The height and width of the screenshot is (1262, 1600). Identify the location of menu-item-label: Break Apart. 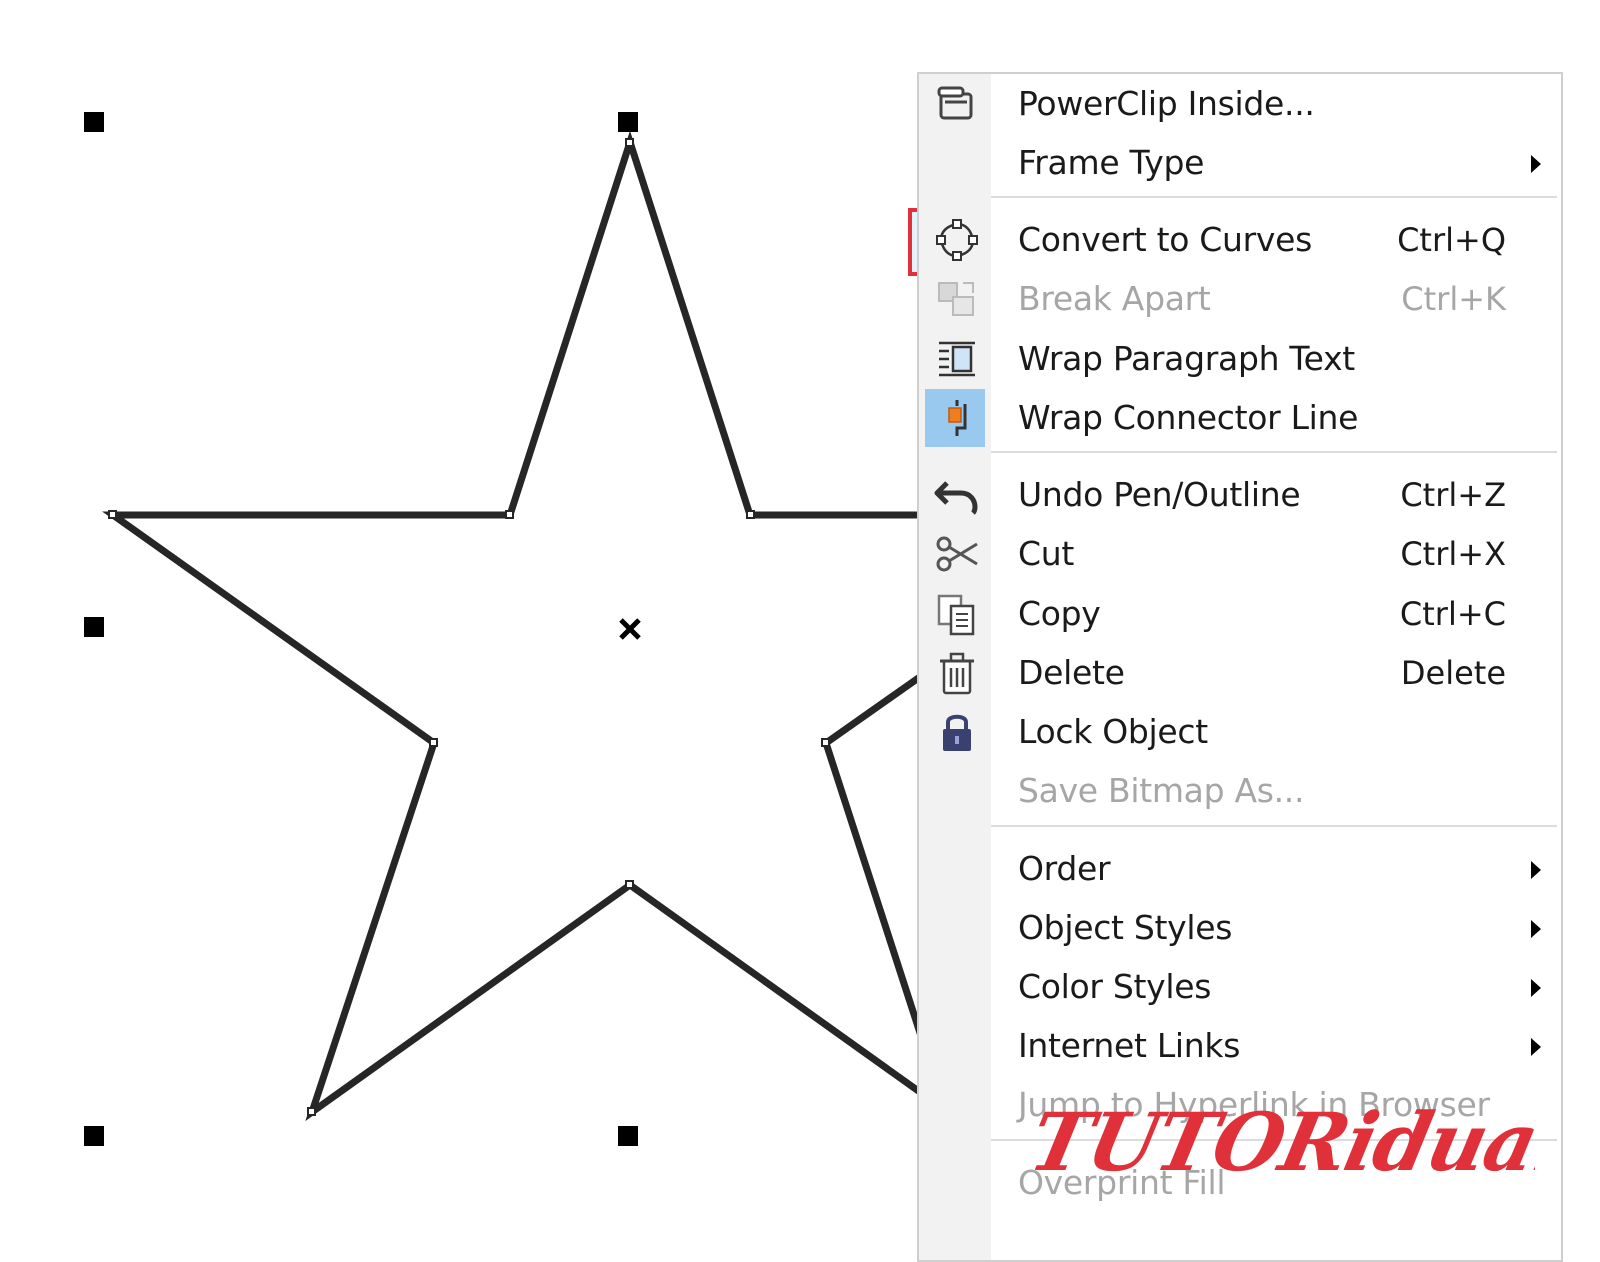
(1114, 298).